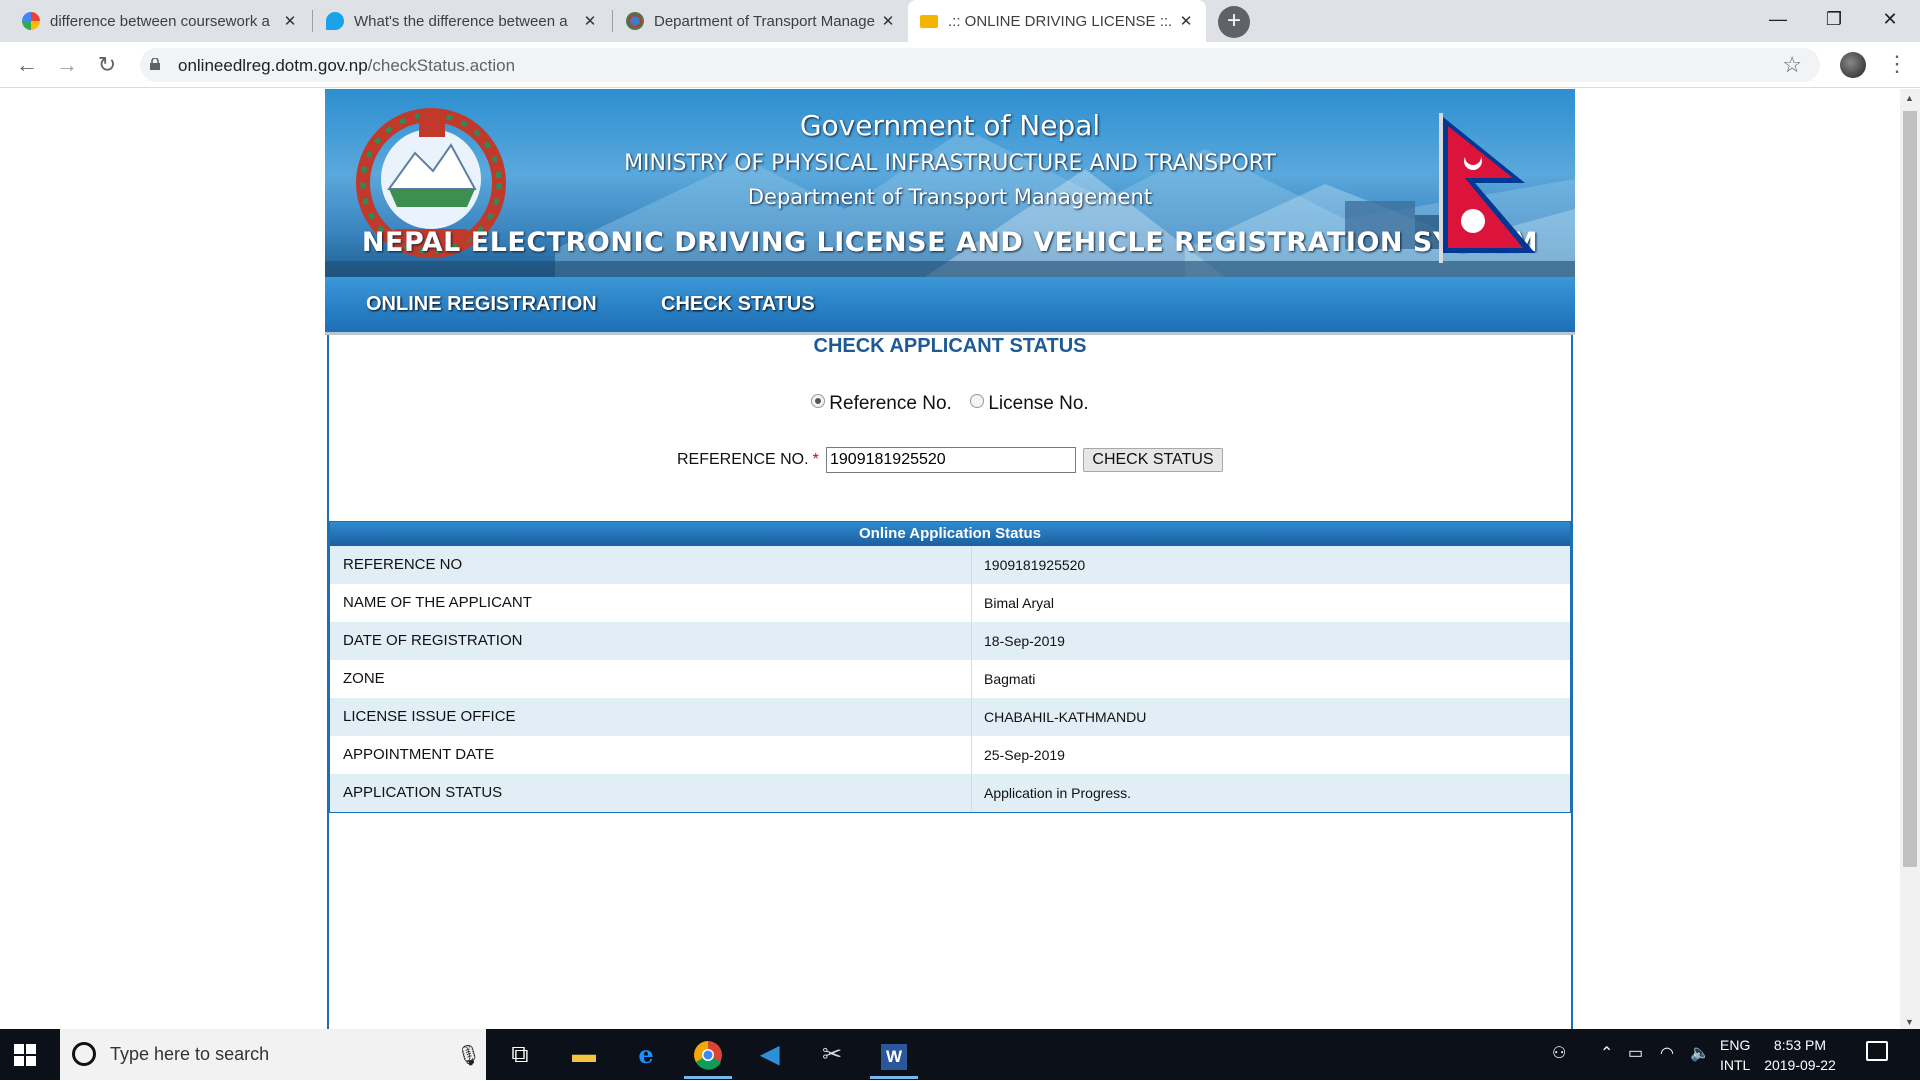  What do you see at coordinates (1909, 98) in the screenshot?
I see `scroll-up-arrow-icon: ▲` at bounding box center [1909, 98].